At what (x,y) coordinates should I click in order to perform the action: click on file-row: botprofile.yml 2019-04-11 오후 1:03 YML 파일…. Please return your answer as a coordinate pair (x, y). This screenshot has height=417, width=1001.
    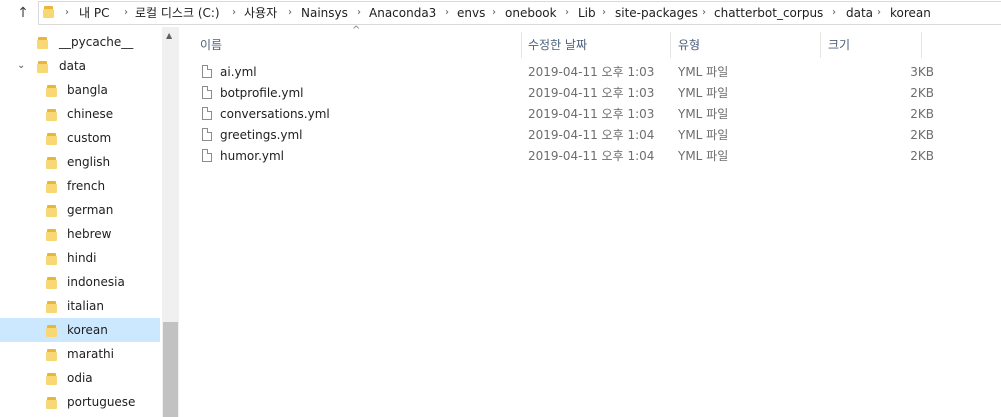
    Looking at the image, I should click on (570, 93).